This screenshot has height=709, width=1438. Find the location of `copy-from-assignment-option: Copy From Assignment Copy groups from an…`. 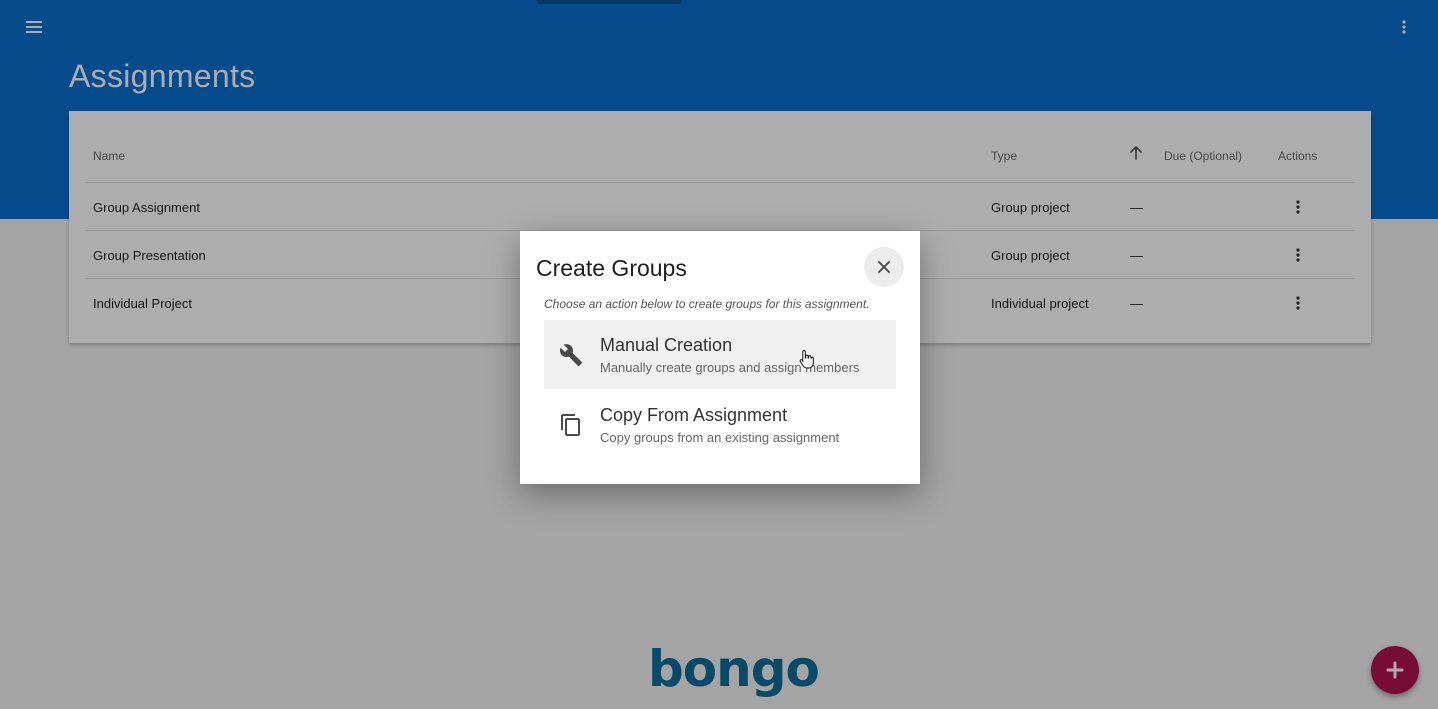

copy-from-assignment-option: Copy From Assignment Copy groups from an… is located at coordinates (720, 424).